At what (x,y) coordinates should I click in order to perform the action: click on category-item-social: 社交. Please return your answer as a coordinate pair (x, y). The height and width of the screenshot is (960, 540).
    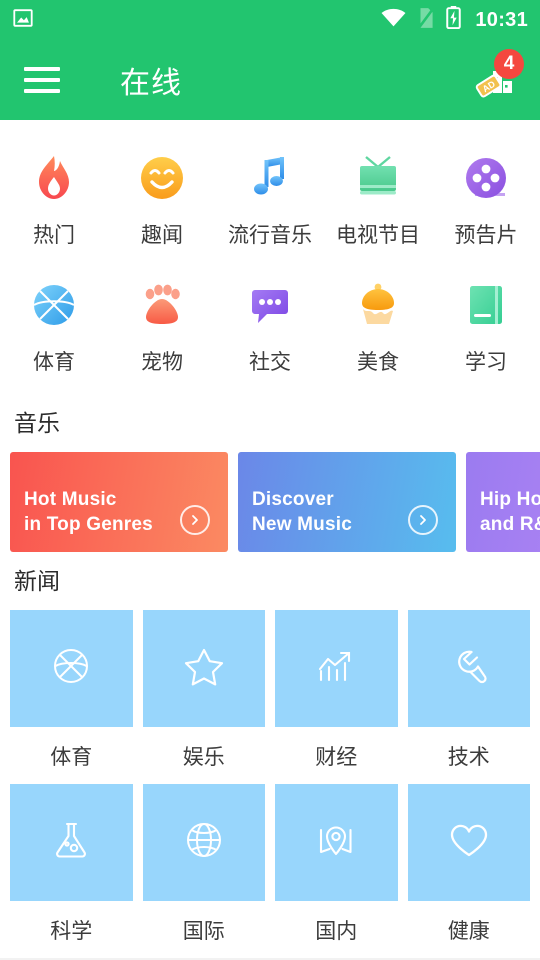
    Looking at the image, I should click on (270, 327).